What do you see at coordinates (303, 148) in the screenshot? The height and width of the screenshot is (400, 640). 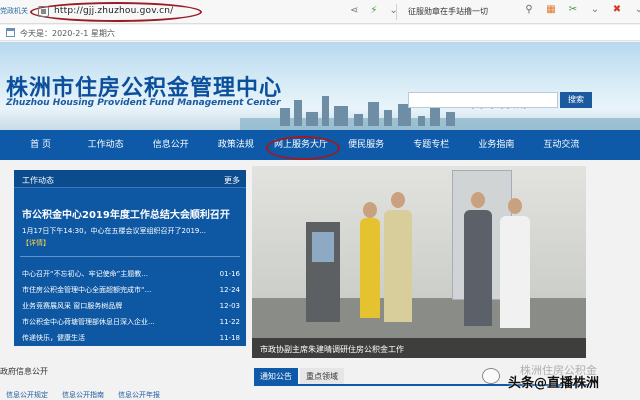 I see `nav-annotation-oval` at bounding box center [303, 148].